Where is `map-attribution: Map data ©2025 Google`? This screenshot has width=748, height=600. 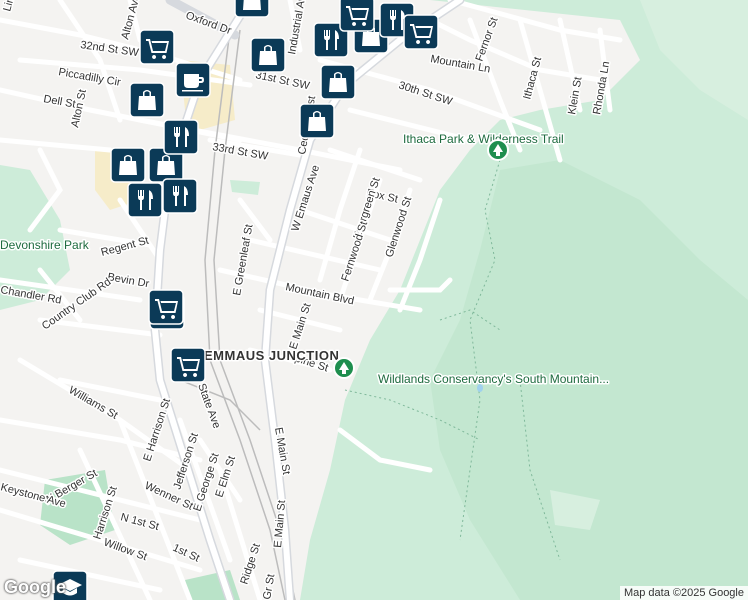
map-attribution: Map data ©2025 Google is located at coordinates (683, 593).